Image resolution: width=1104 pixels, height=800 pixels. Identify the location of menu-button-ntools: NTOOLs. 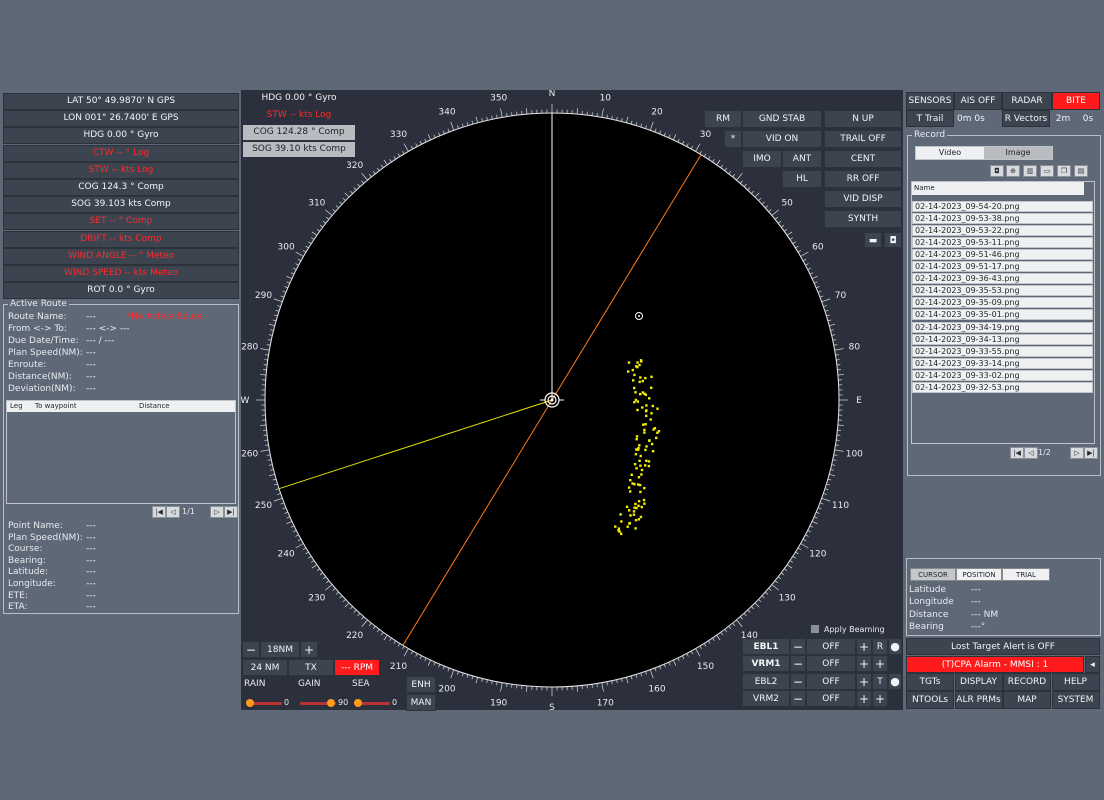
(930, 700).